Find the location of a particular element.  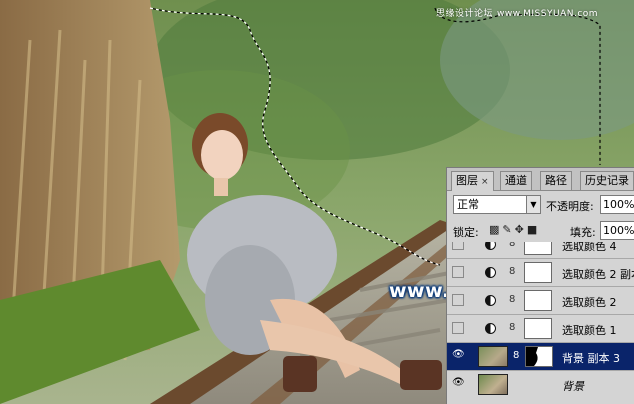

tab-layers: 图层 × is located at coordinates (472, 181).